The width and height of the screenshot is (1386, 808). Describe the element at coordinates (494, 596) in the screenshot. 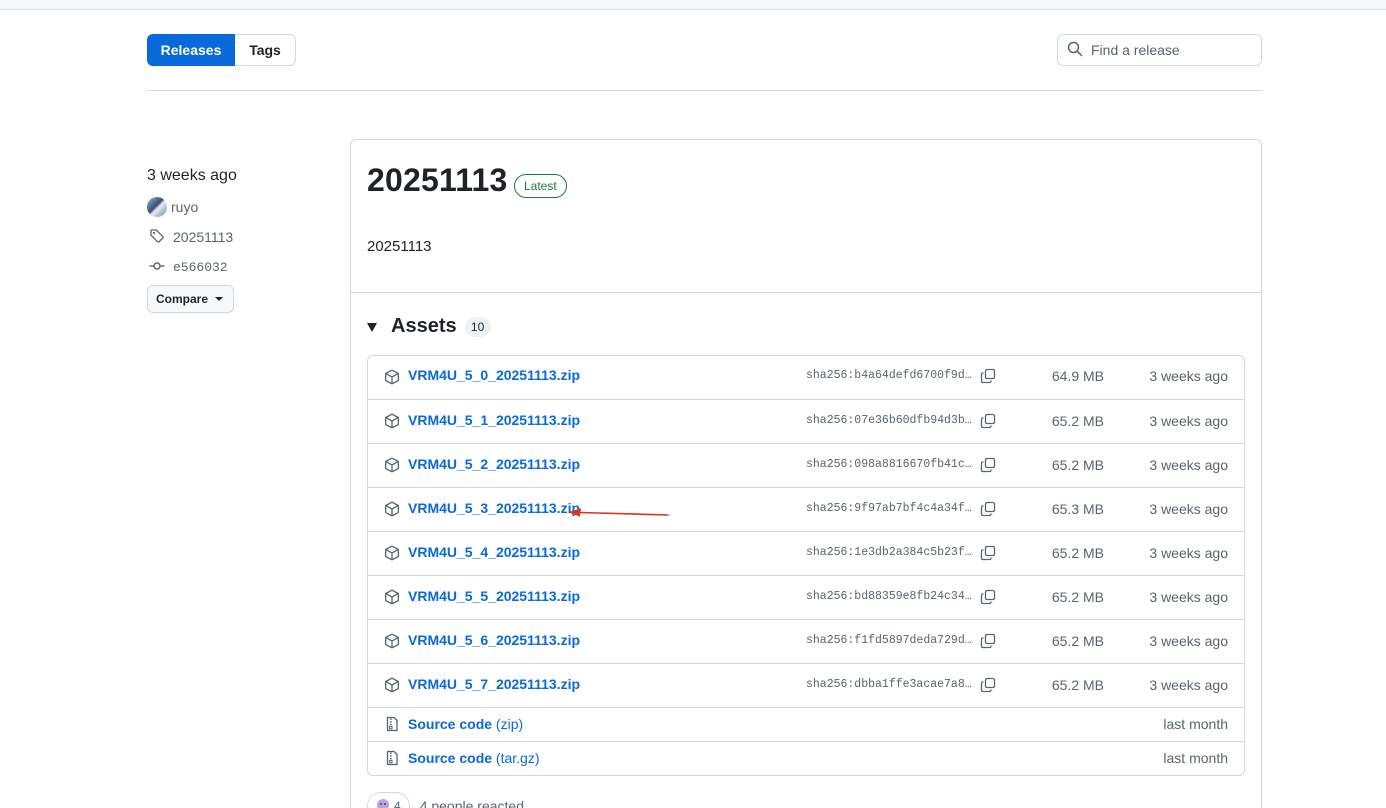

I see `asset-link: VRM4U_5_5_20251113.zip` at that location.